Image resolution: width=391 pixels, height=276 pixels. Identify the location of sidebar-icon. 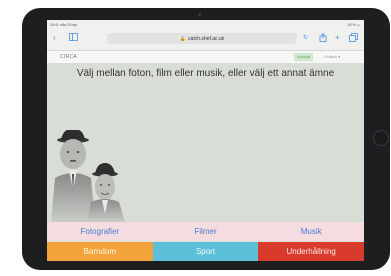
(73, 38).